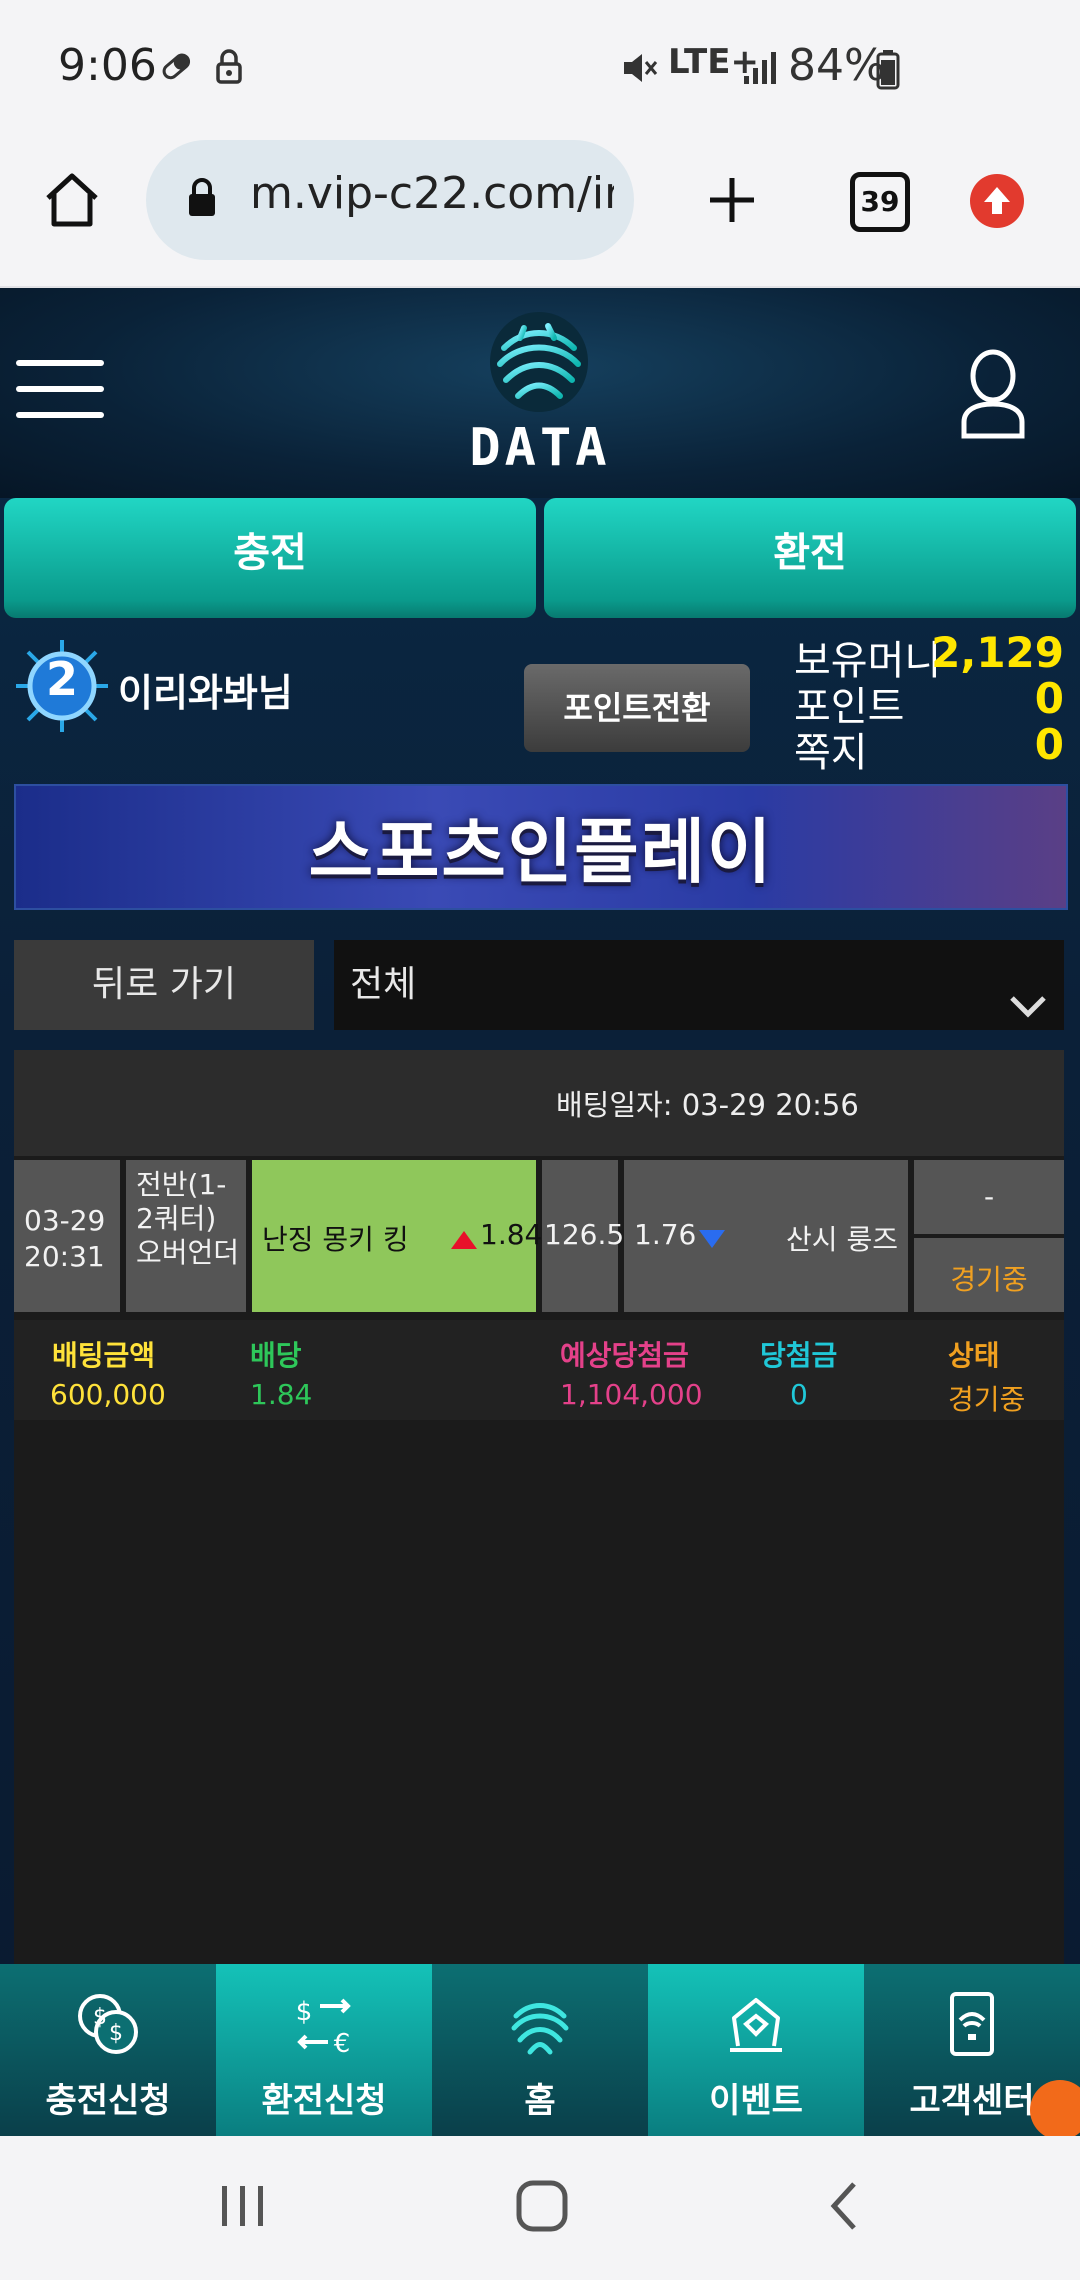 The image size is (1080, 2280). Describe the element at coordinates (205, 693) in the screenshot. I see `user-name: 이리와봐님` at that location.